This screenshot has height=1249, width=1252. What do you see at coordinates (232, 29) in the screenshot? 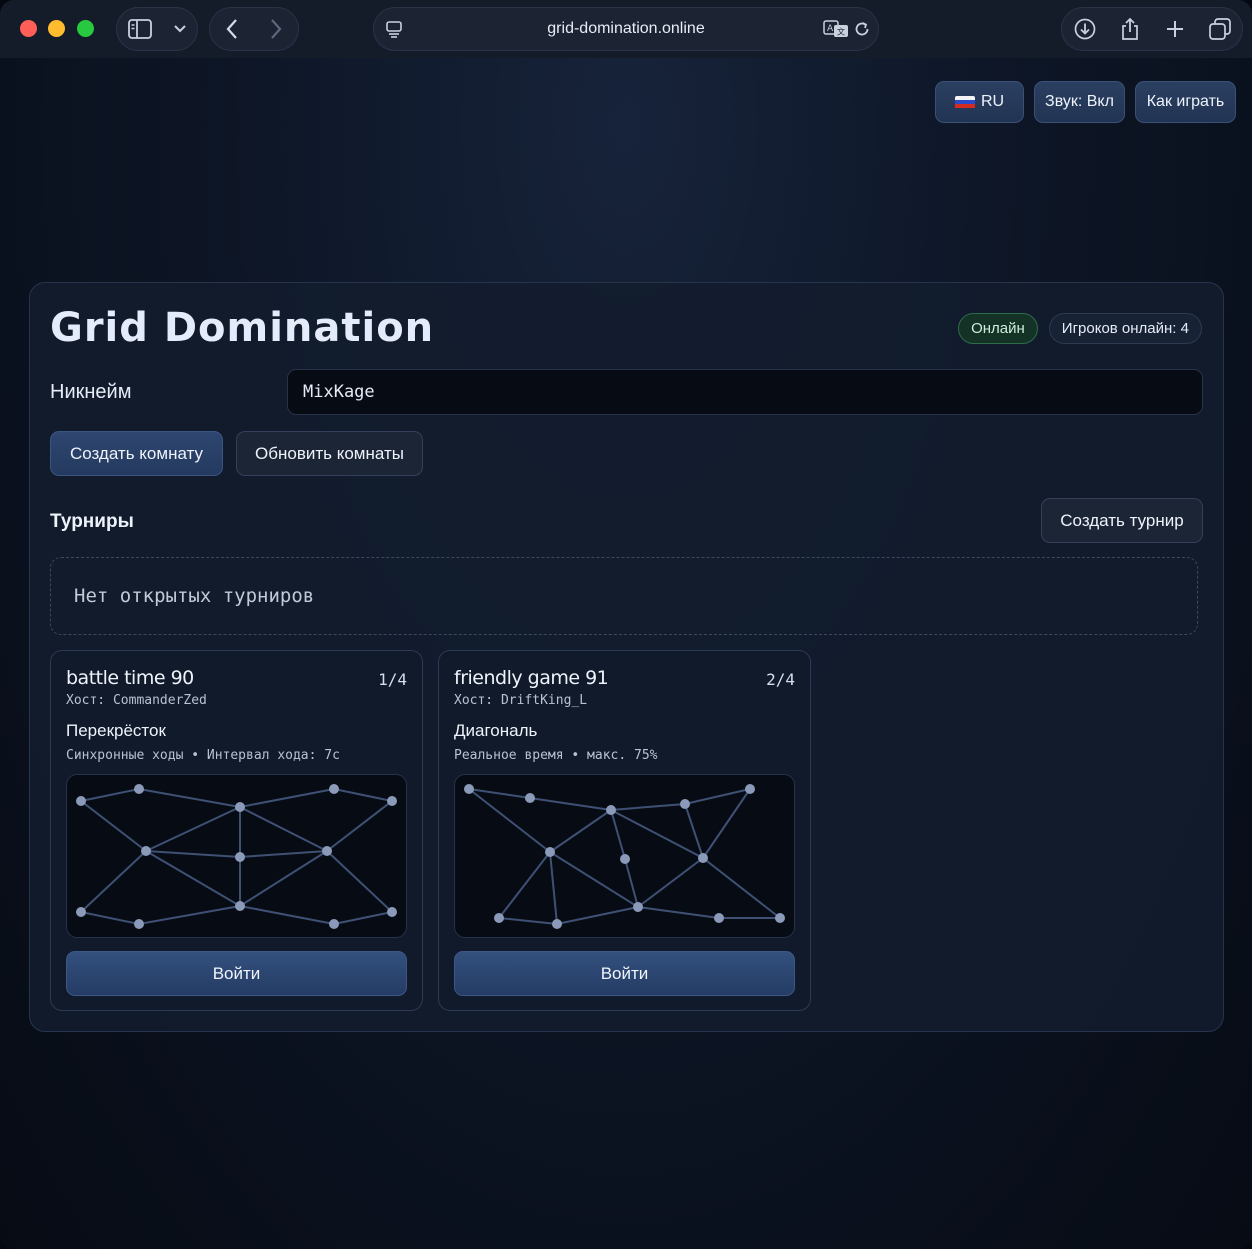
I see `back-arrow-icon` at bounding box center [232, 29].